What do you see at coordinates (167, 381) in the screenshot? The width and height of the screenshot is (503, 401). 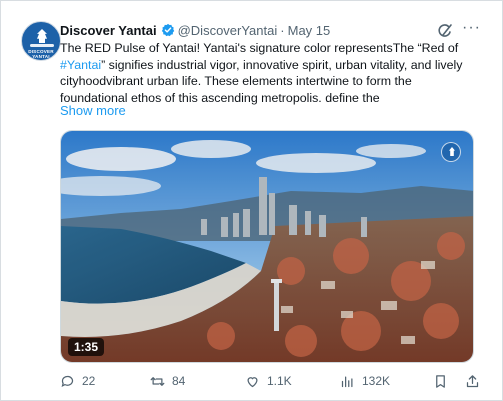 I see `repost-button: 84` at bounding box center [167, 381].